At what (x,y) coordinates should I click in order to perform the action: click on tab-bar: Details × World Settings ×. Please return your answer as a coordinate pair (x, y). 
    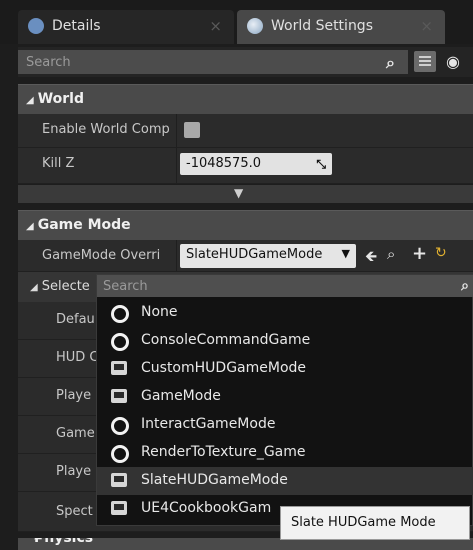
    Looking at the image, I should click on (236, 22).